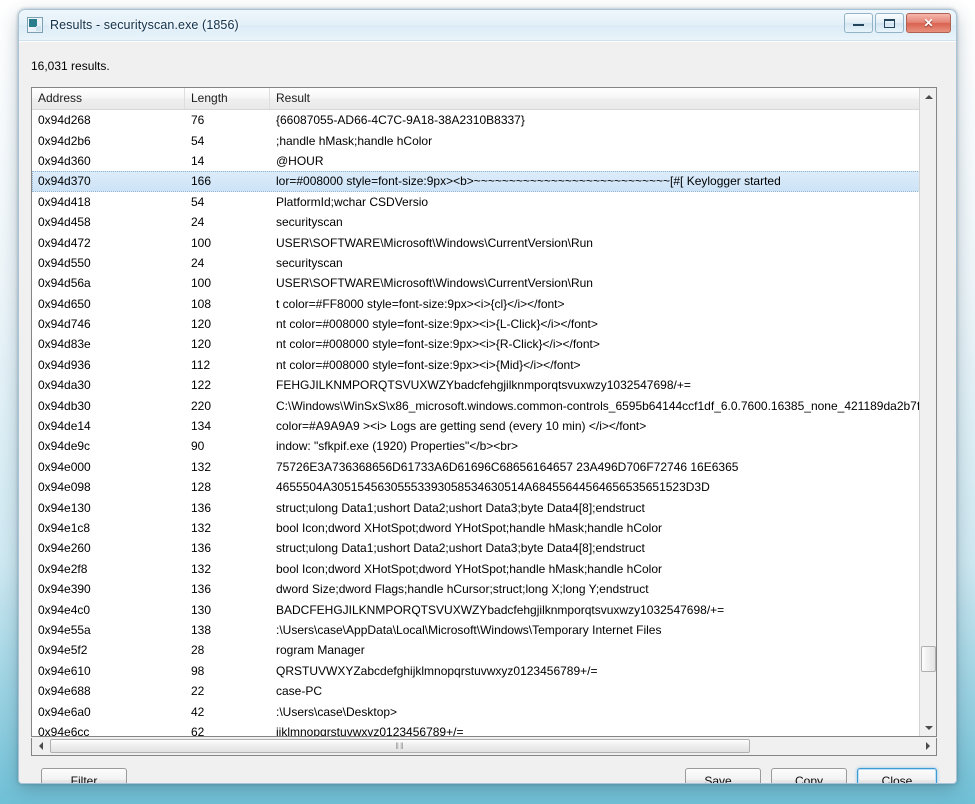 The image size is (975, 804). I want to click on cell-address: 0x94d370, so click(64, 181).